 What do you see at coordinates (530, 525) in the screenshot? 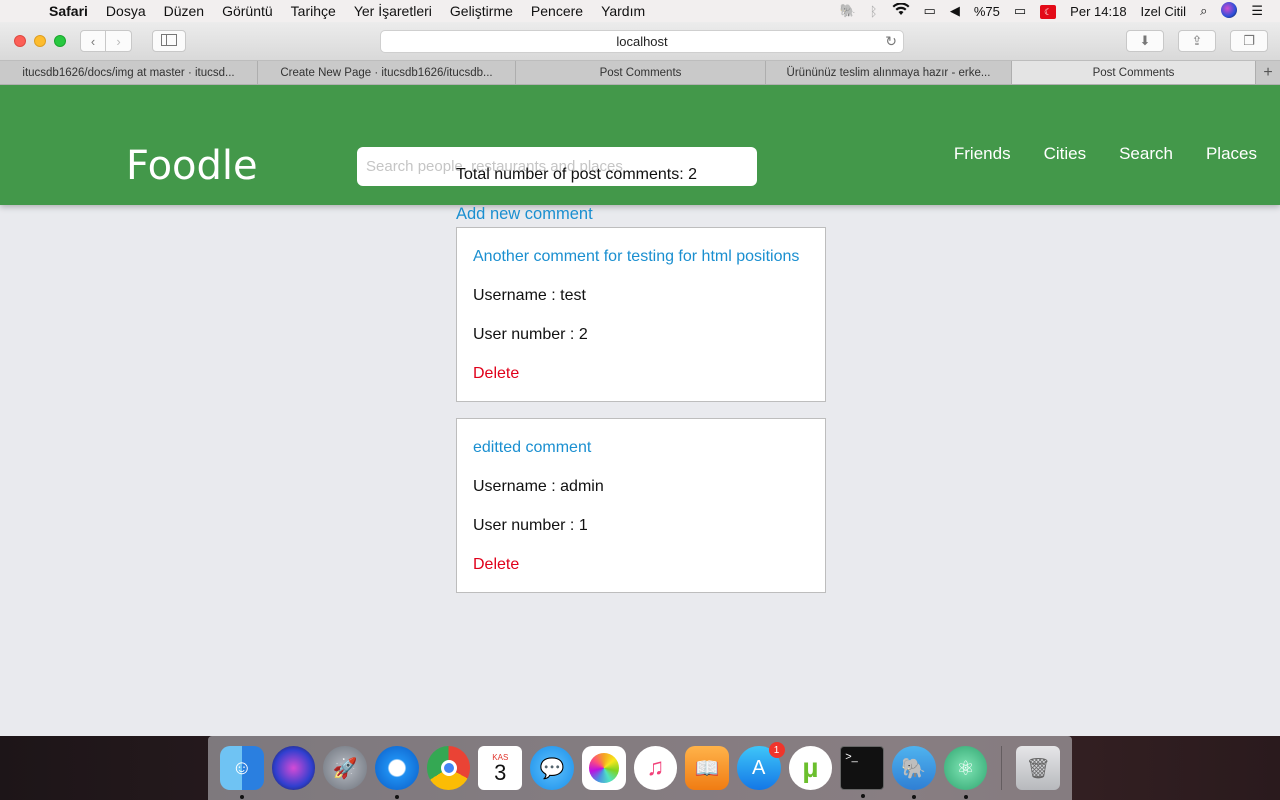
I see `comment-user-number: User number : 1` at bounding box center [530, 525].